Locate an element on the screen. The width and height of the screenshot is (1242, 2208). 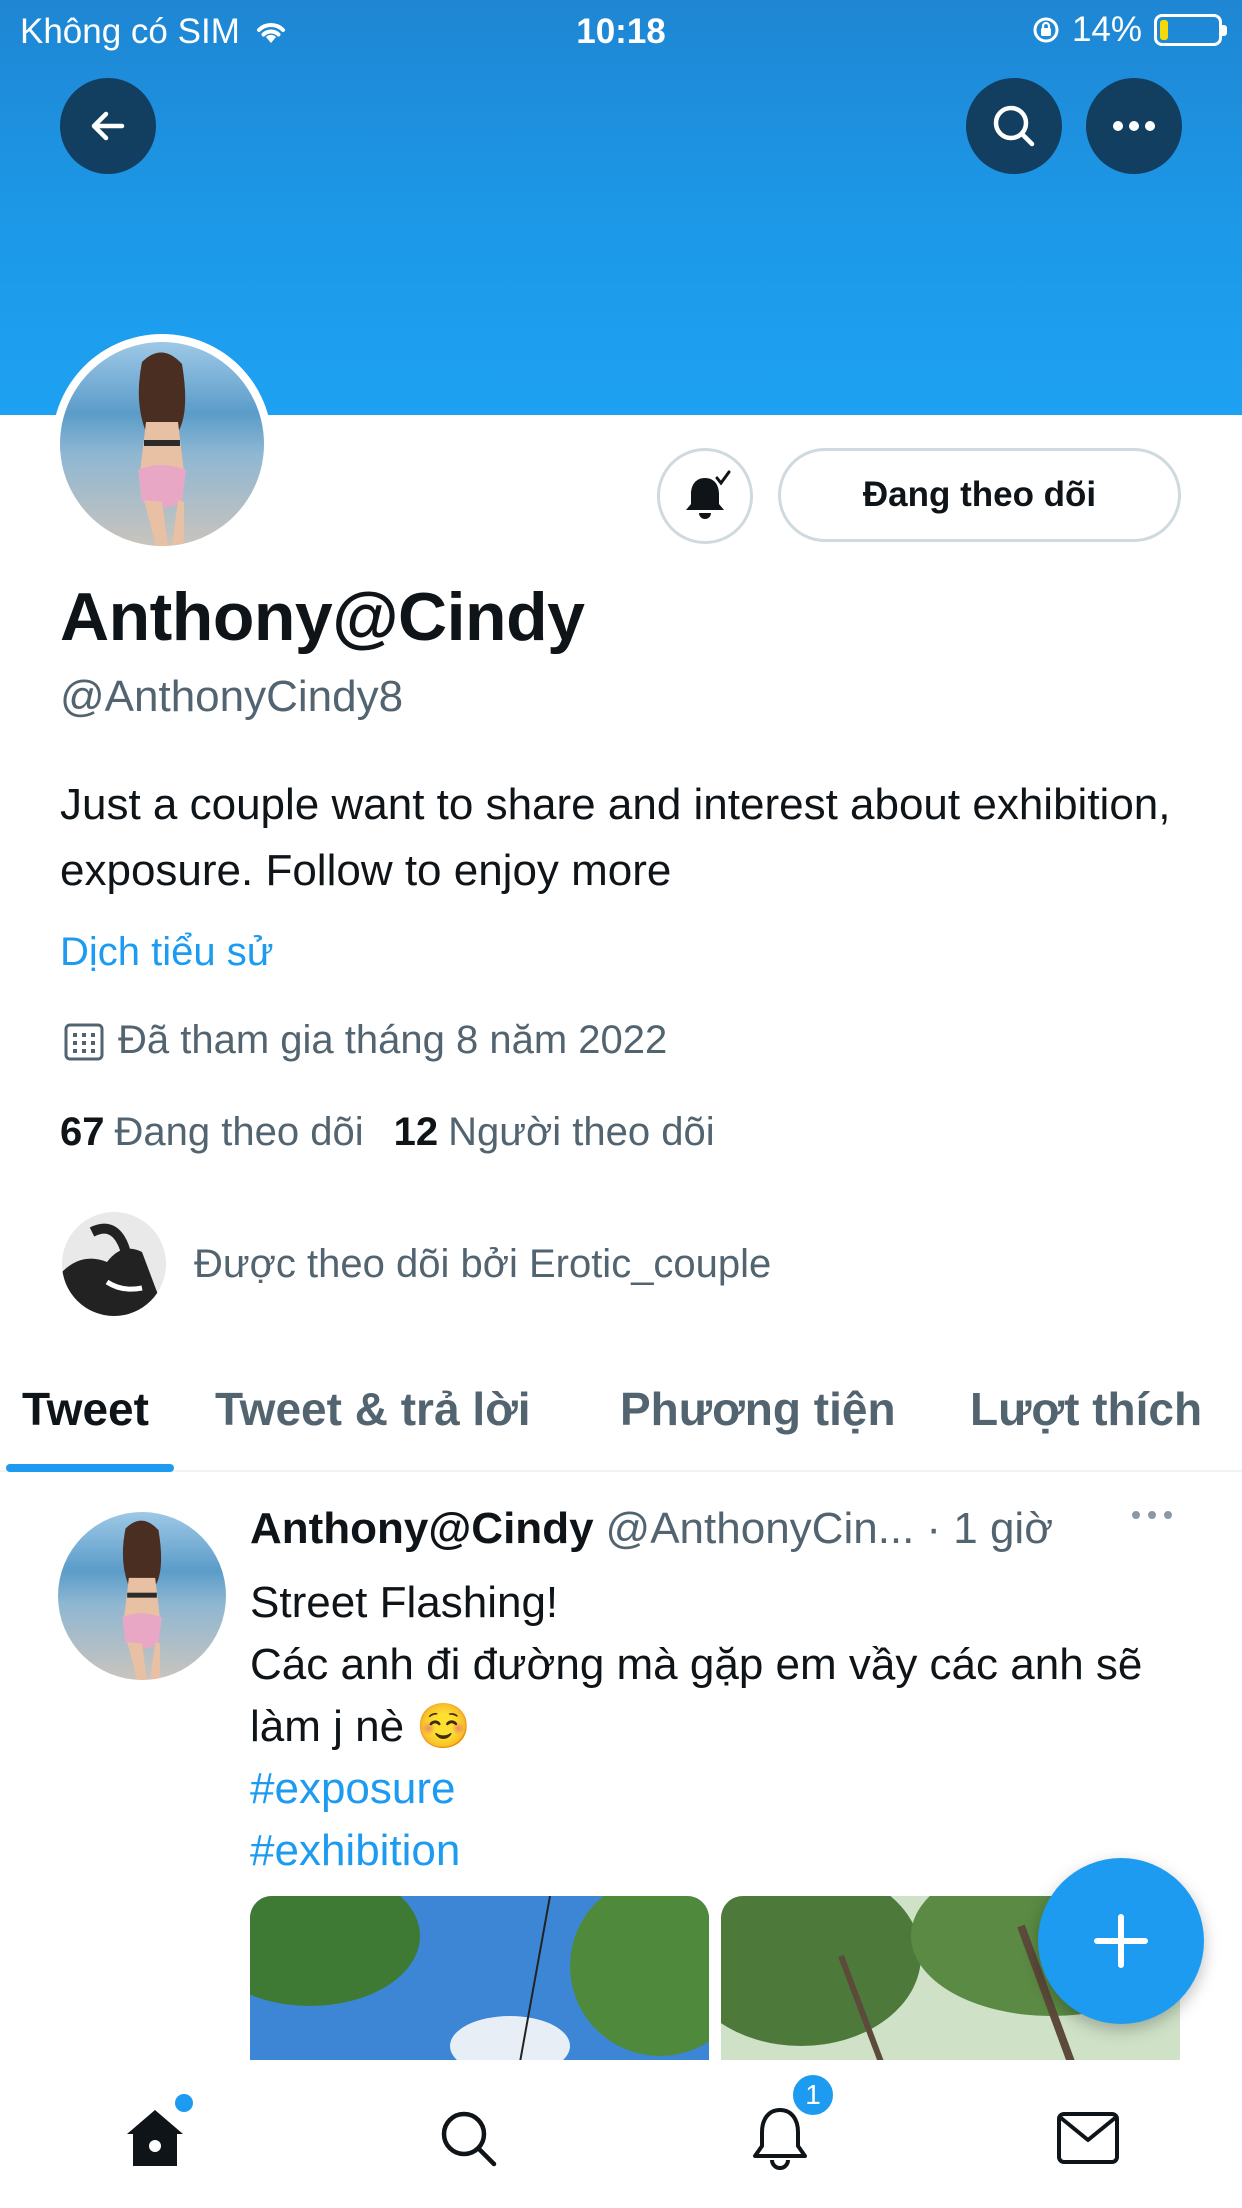
bell-check-icon is located at coordinates (708, 494).